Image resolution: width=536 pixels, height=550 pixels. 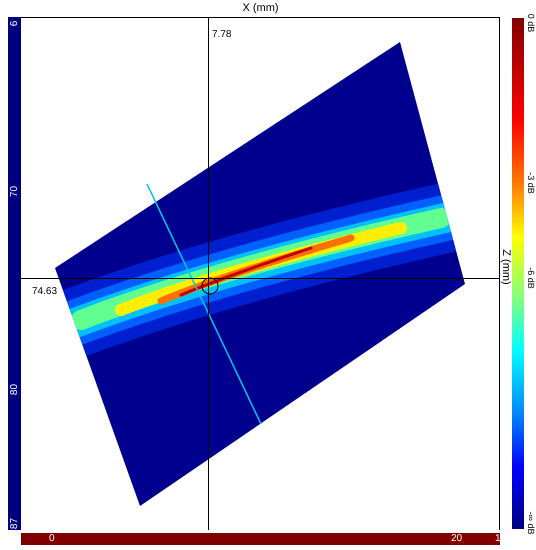 What do you see at coordinates (506, 267) in the screenshot?
I see `axis-title: Z (mm)` at bounding box center [506, 267].